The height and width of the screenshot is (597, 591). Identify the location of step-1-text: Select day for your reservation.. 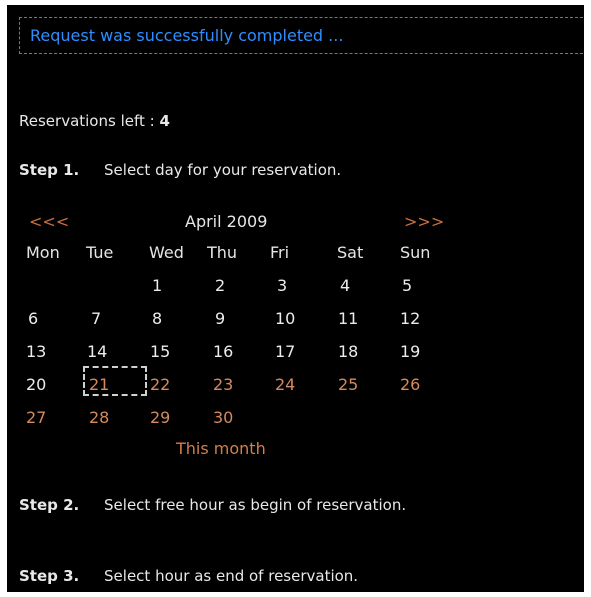
(223, 170).